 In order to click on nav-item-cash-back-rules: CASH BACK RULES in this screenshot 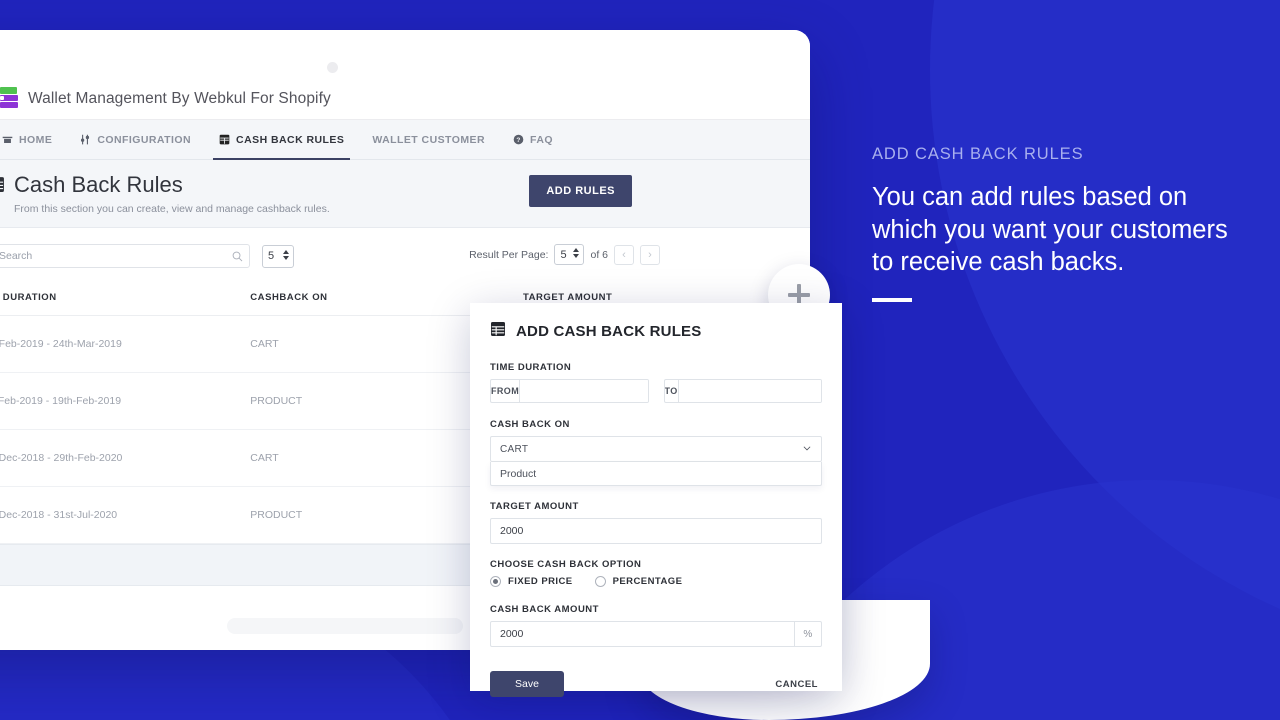, I will do `click(281, 140)`.